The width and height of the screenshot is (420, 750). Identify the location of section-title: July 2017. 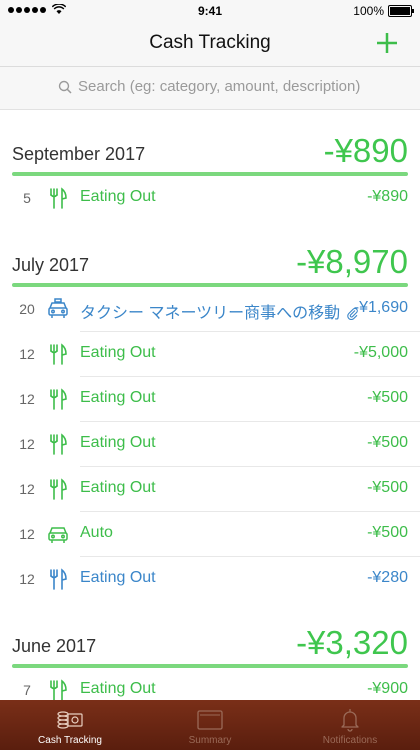
(51, 265).